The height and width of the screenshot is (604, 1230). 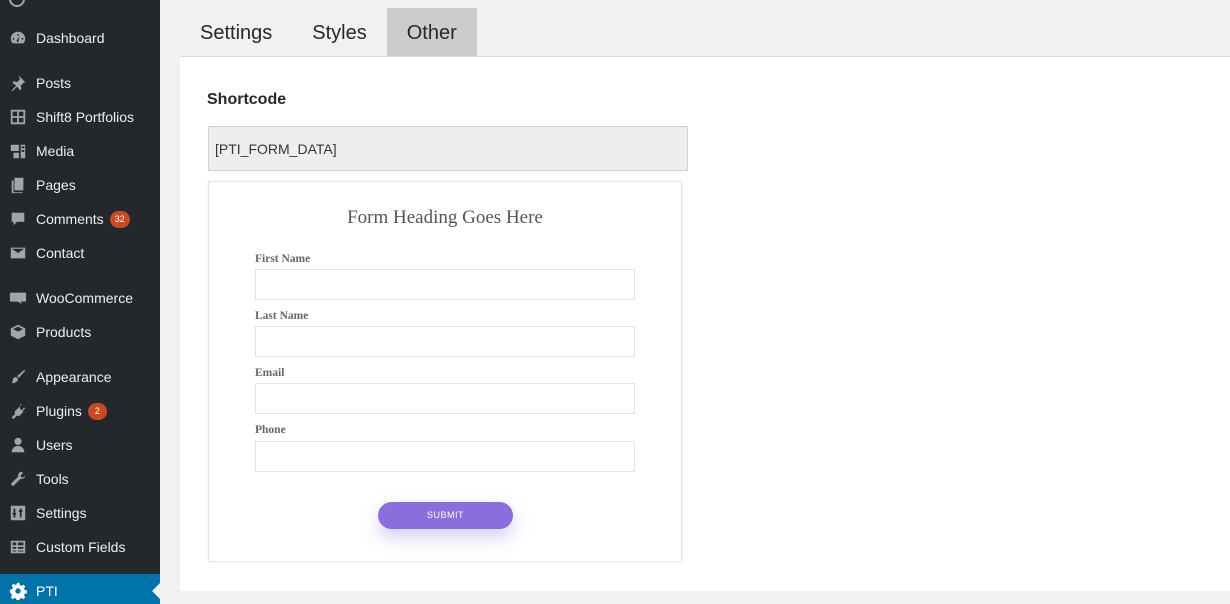 I want to click on last-name-label: Last Name, so click(x=282, y=316).